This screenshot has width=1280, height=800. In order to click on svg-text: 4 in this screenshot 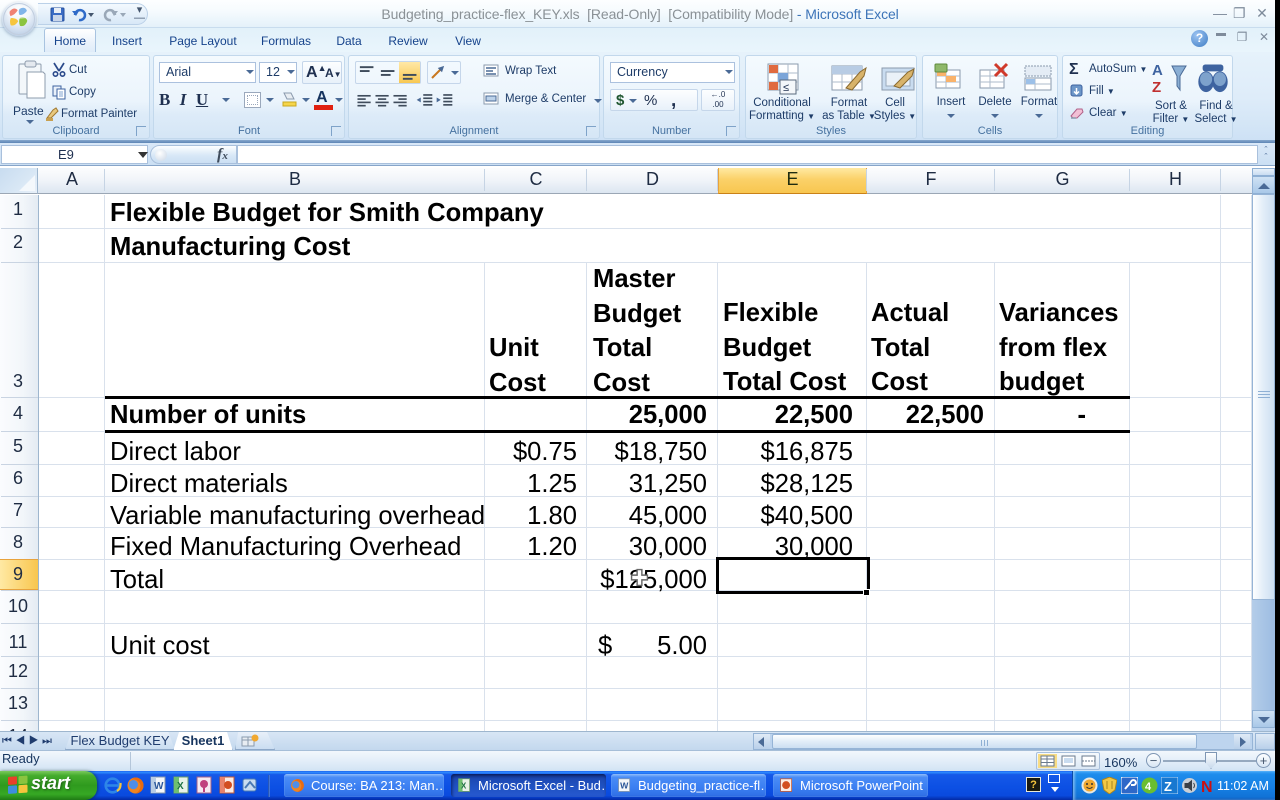, I will do `click(1148, 787)`.